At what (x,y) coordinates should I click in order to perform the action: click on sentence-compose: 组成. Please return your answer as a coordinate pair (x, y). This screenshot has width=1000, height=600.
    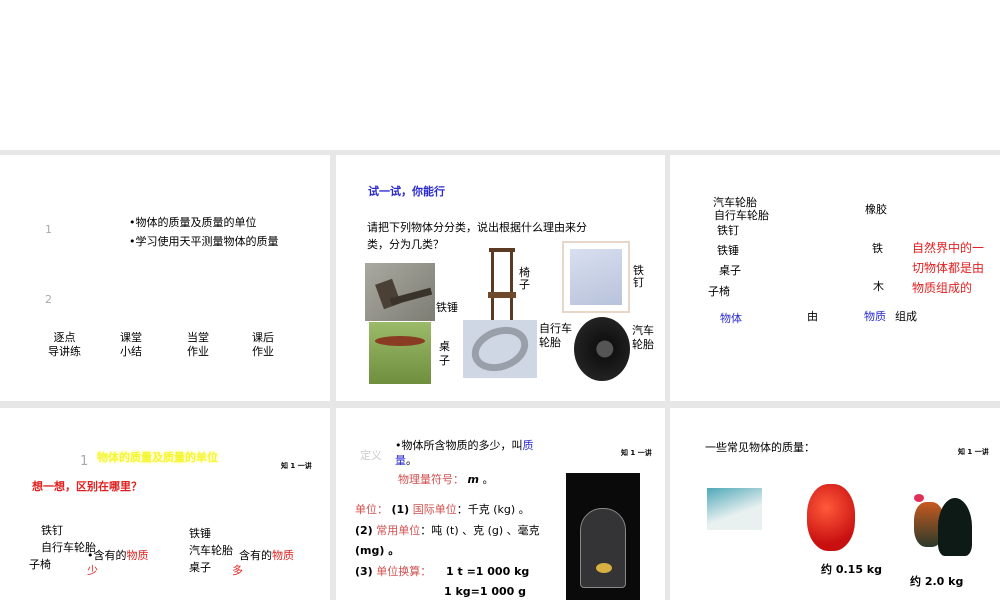
    Looking at the image, I should click on (906, 316).